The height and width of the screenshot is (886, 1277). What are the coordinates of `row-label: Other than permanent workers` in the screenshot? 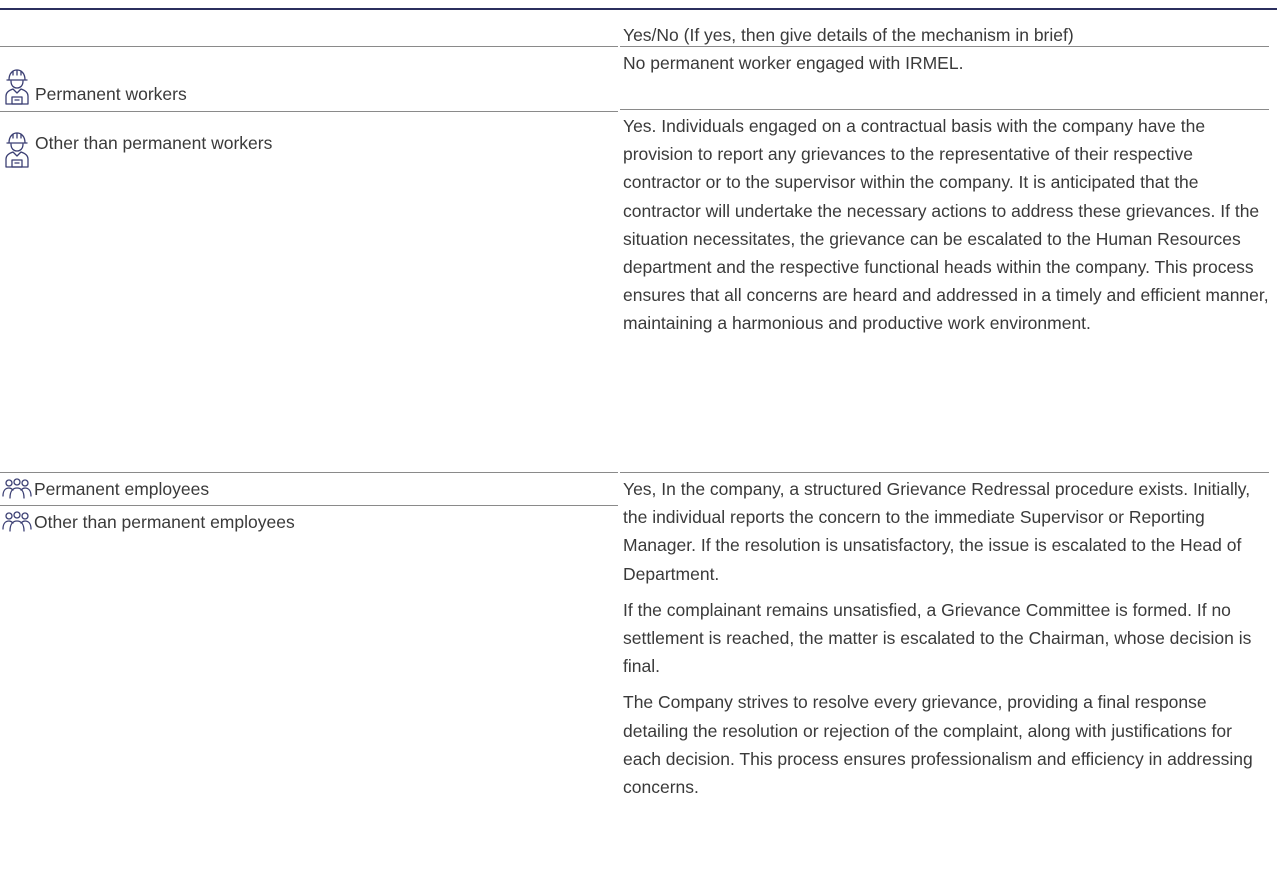 It's located at (154, 143).